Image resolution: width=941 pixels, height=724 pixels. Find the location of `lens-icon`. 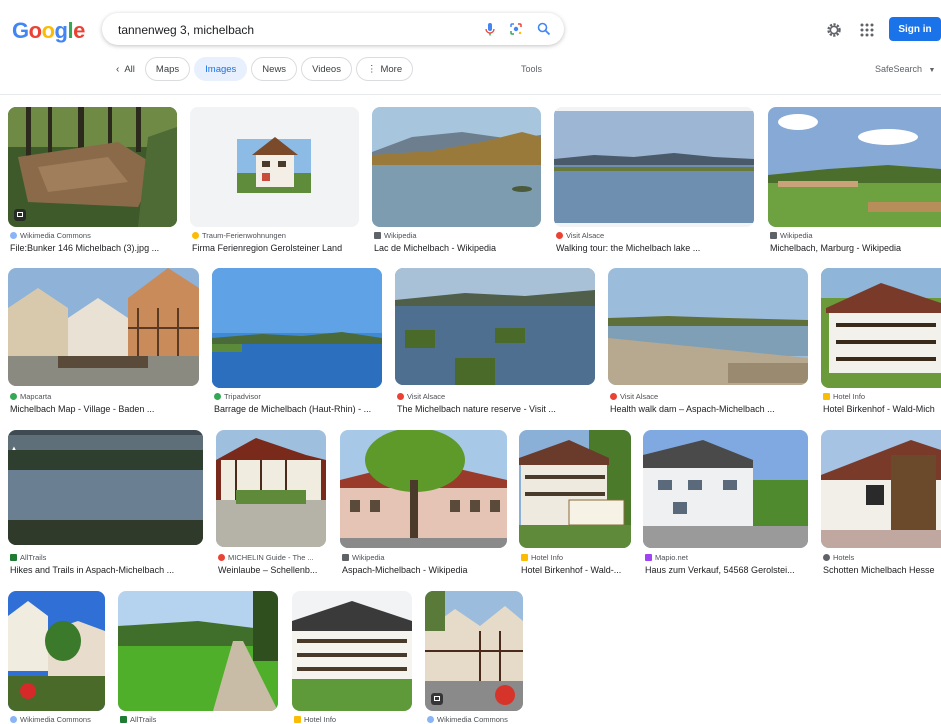

lens-icon is located at coordinates (516, 29).